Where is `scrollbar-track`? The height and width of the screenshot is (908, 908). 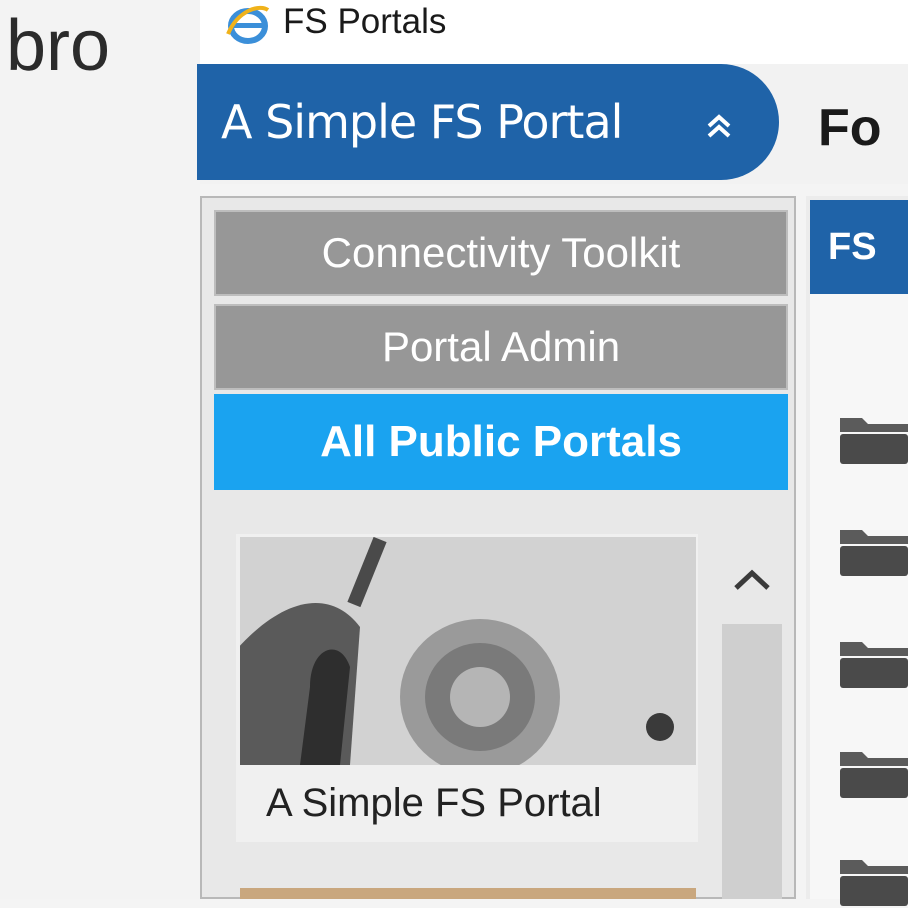
scrollbar-track is located at coordinates (752, 761).